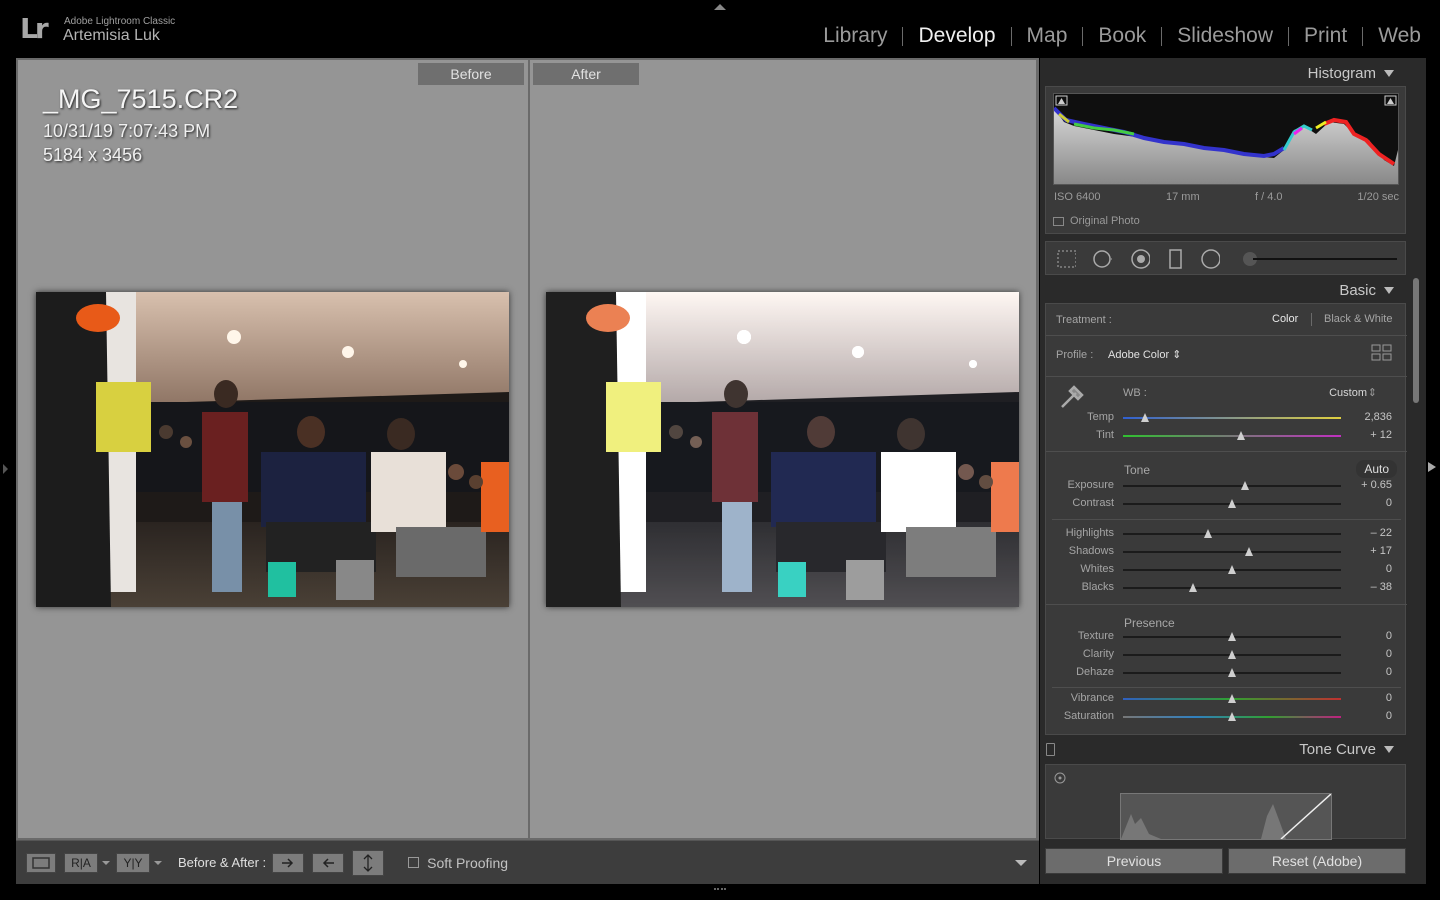 The height and width of the screenshot is (900, 1440). Describe the element at coordinates (1176, 259) in the screenshot. I see `graduated-filter-icon` at that location.